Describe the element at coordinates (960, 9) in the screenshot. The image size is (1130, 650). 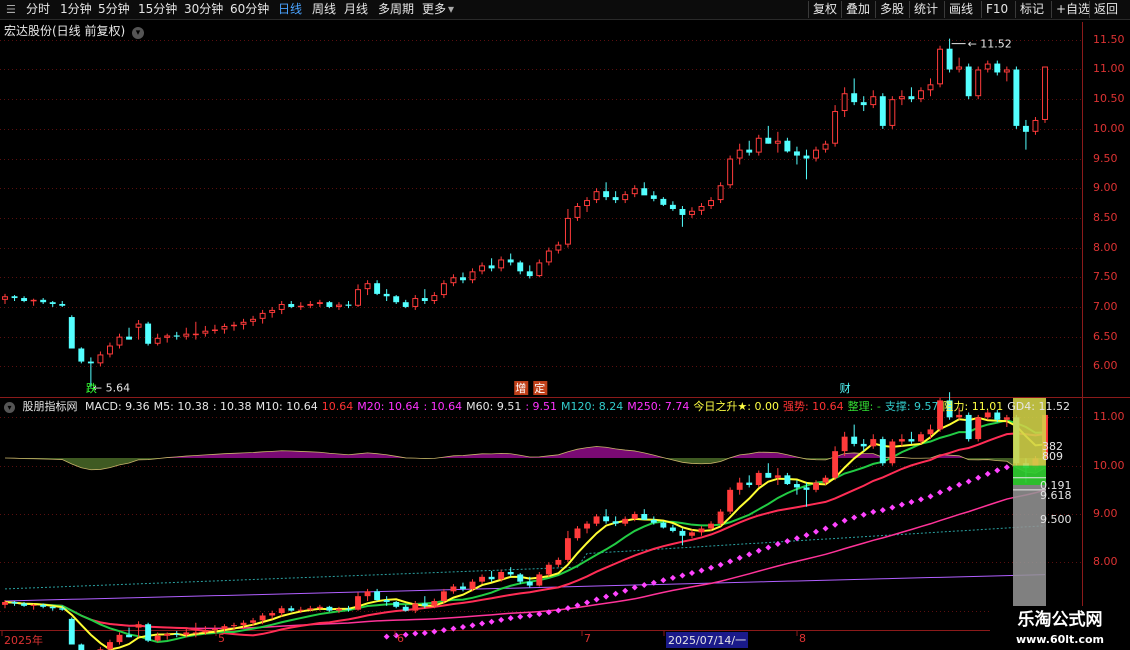
I see `tool-4: 画线` at that location.